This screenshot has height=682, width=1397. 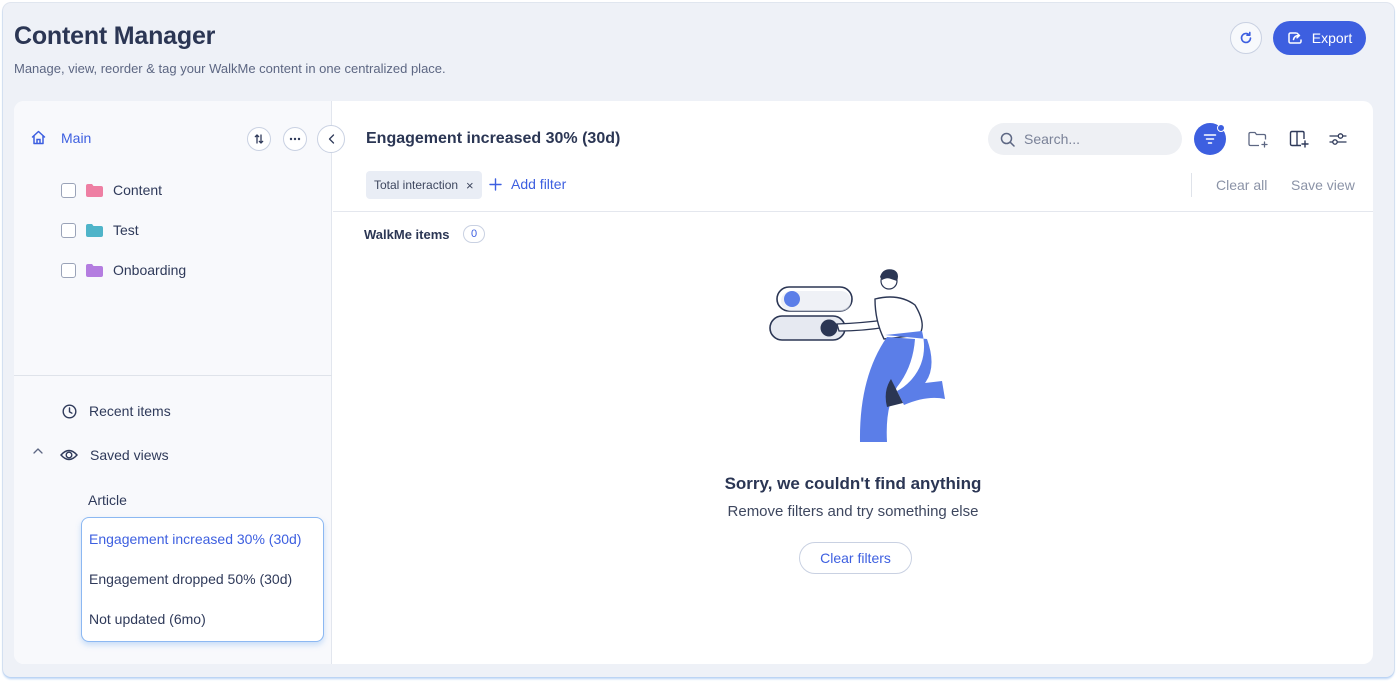 I want to click on saved-views-toggle: Saved views, so click(x=114, y=455).